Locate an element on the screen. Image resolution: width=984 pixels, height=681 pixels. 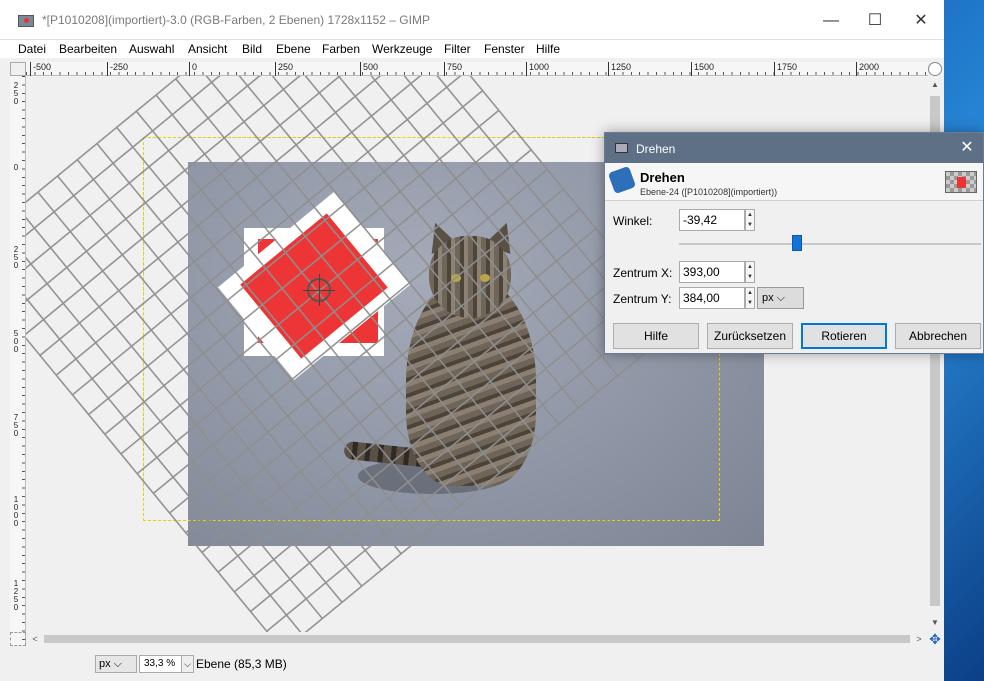
rotate-button: Rotieren is located at coordinates (844, 336).